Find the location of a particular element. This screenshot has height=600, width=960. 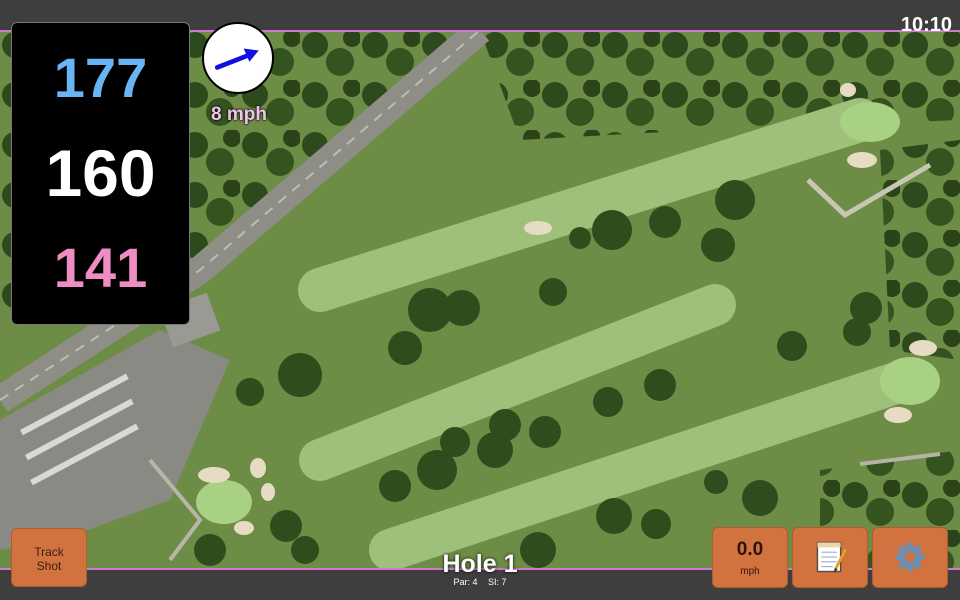

wind-direction-arrow-icon is located at coordinates (236, 59).